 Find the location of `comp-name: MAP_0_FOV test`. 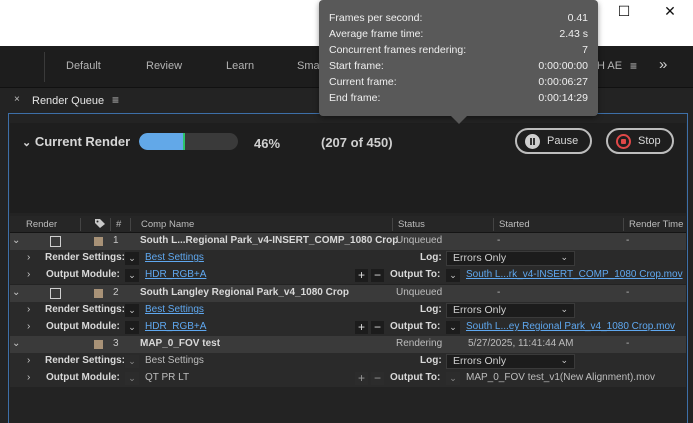

comp-name: MAP_0_FOV test is located at coordinates (180, 343).